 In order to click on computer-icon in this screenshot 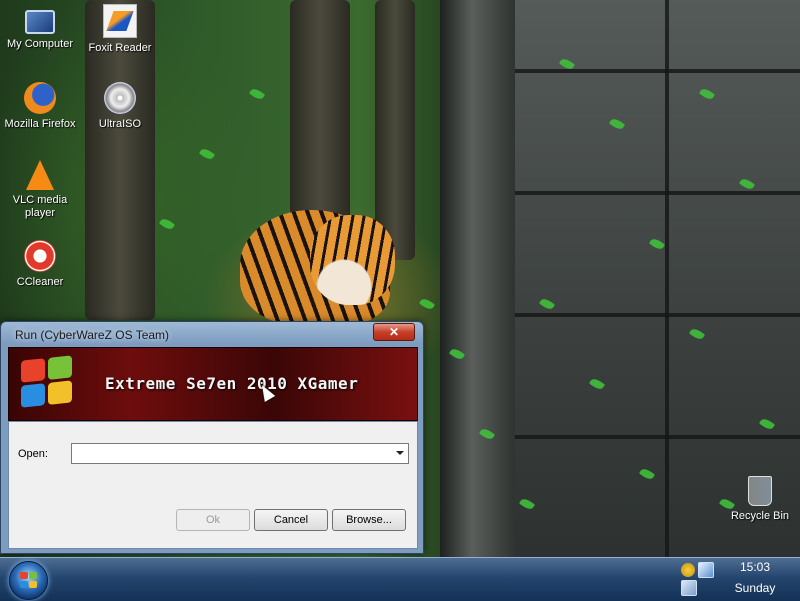, I will do `click(40, 22)`.